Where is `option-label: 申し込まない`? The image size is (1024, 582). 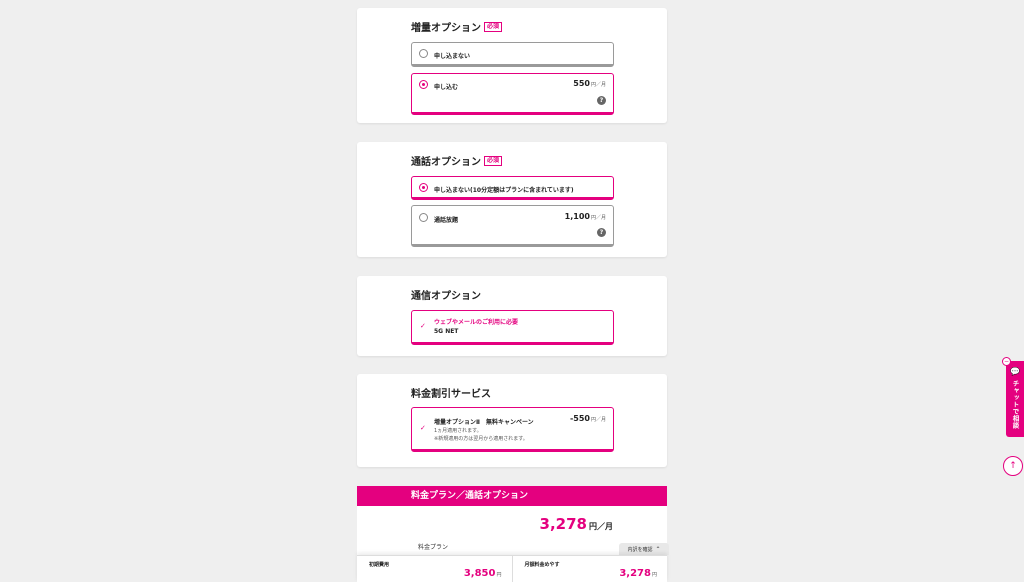
option-label: 申し込まない is located at coordinates (452, 56).